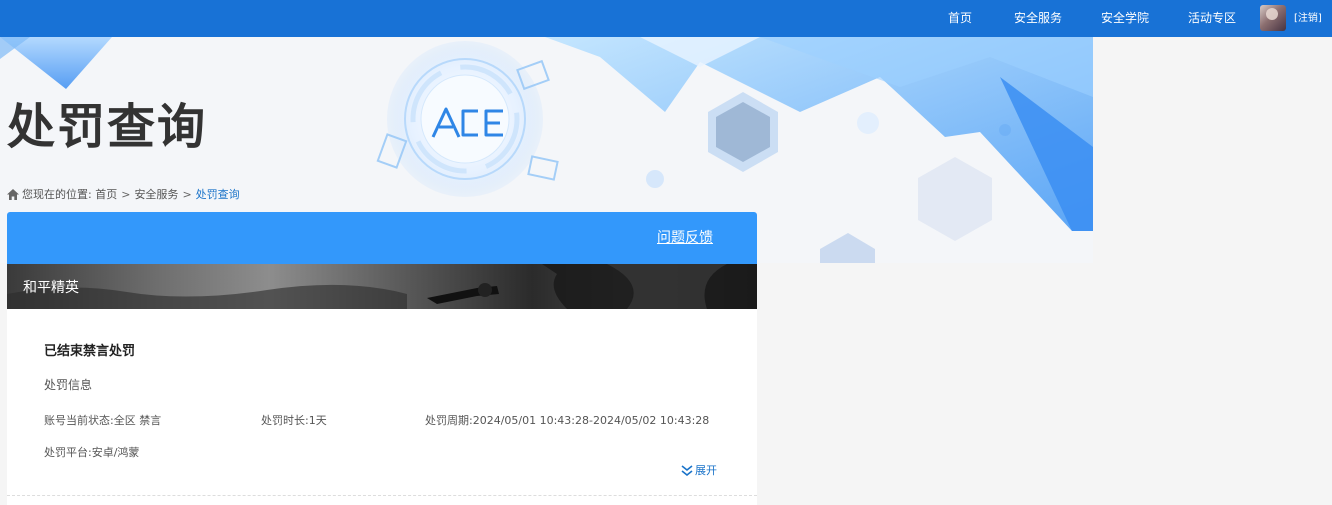 The width and height of the screenshot is (1332, 505). I want to click on game-banner-art, so click(382, 286).